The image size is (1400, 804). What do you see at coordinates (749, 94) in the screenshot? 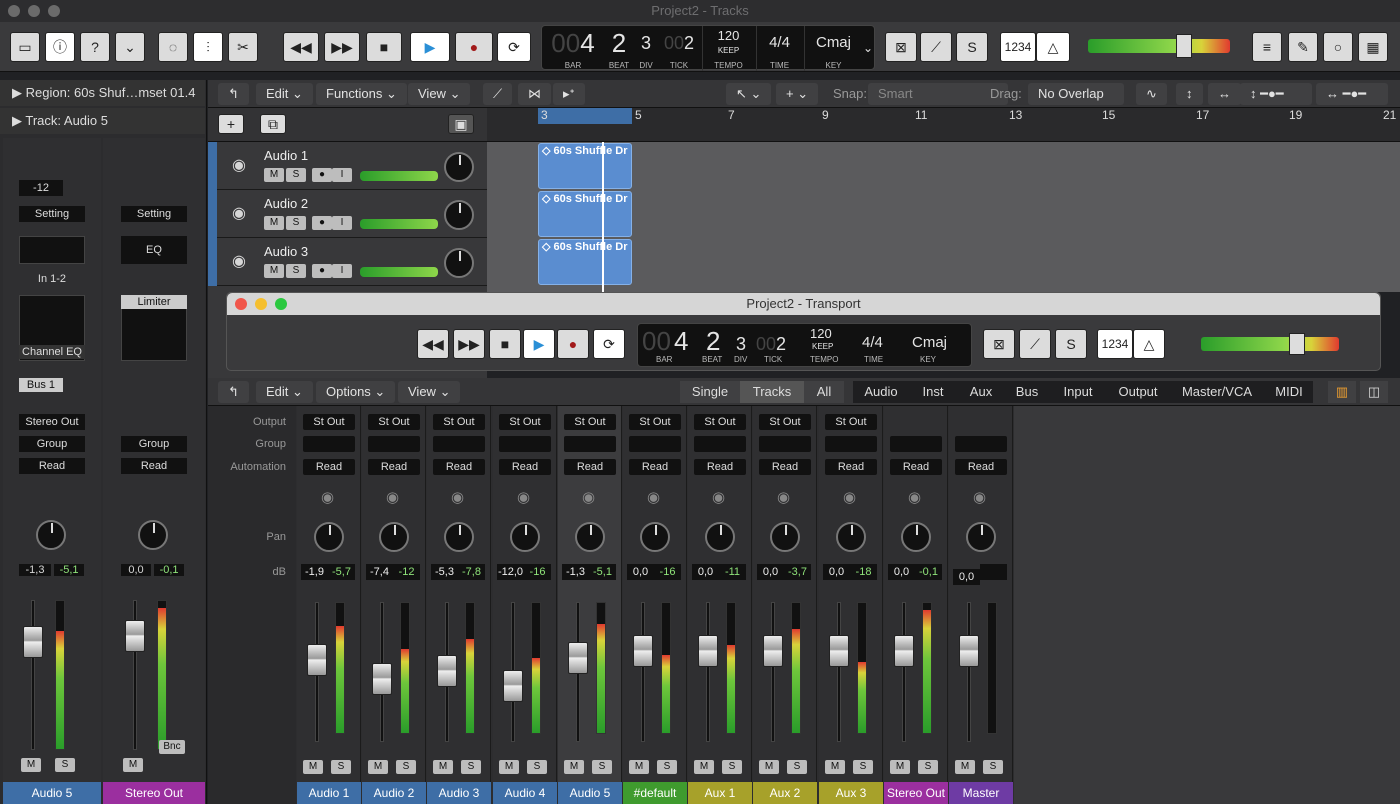
I see `pointer-tool-icon: ↖ ⌄` at bounding box center [749, 94].